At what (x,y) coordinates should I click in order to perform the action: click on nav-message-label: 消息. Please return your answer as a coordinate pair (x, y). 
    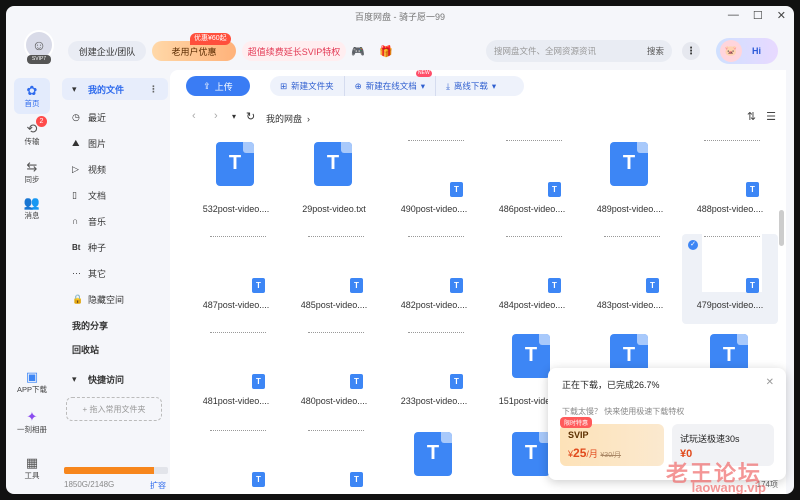
    Looking at the image, I should click on (32, 215).